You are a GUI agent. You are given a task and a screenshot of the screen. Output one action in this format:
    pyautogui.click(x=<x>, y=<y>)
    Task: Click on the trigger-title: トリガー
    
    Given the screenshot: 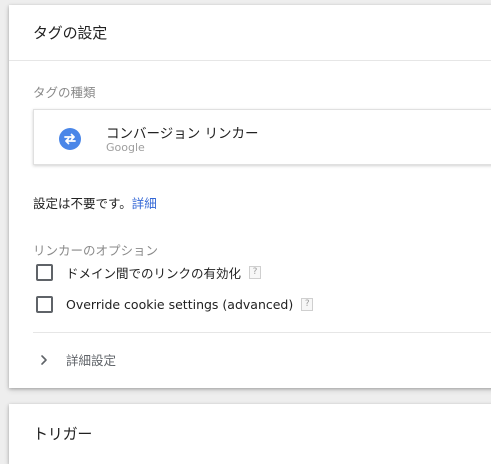 What is the action you would take?
    pyautogui.click(x=63, y=434)
    